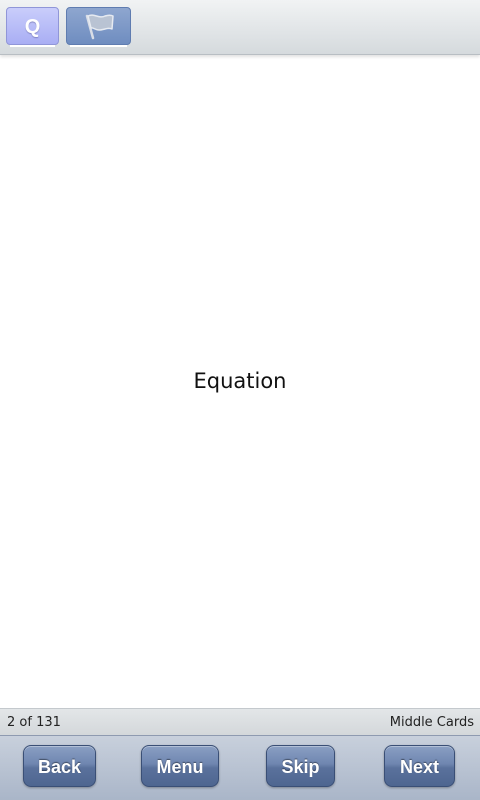 The width and height of the screenshot is (480, 800). Describe the element at coordinates (180, 766) in the screenshot. I see `menu-button: Menu` at that location.